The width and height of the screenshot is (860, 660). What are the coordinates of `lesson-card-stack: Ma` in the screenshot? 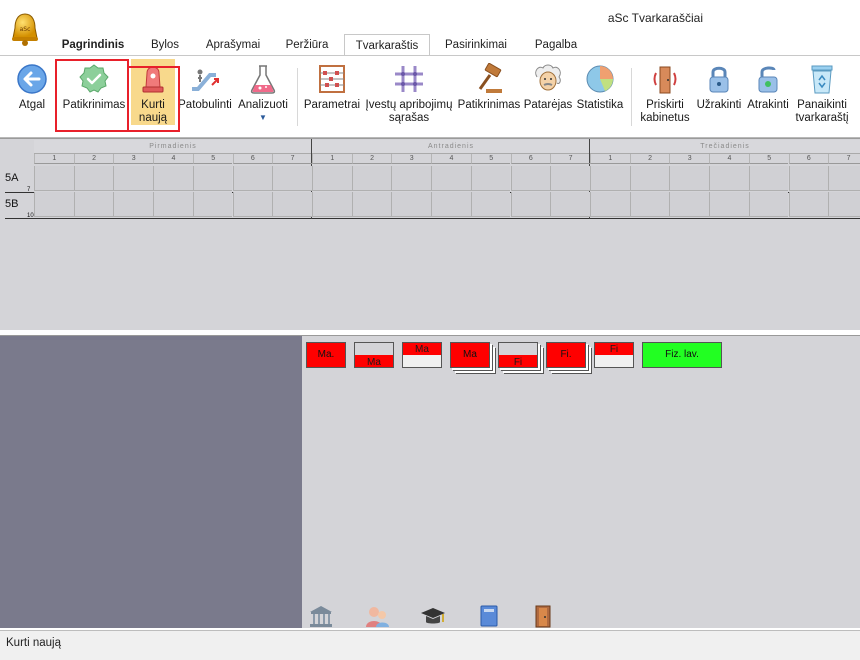 It's located at (470, 355).